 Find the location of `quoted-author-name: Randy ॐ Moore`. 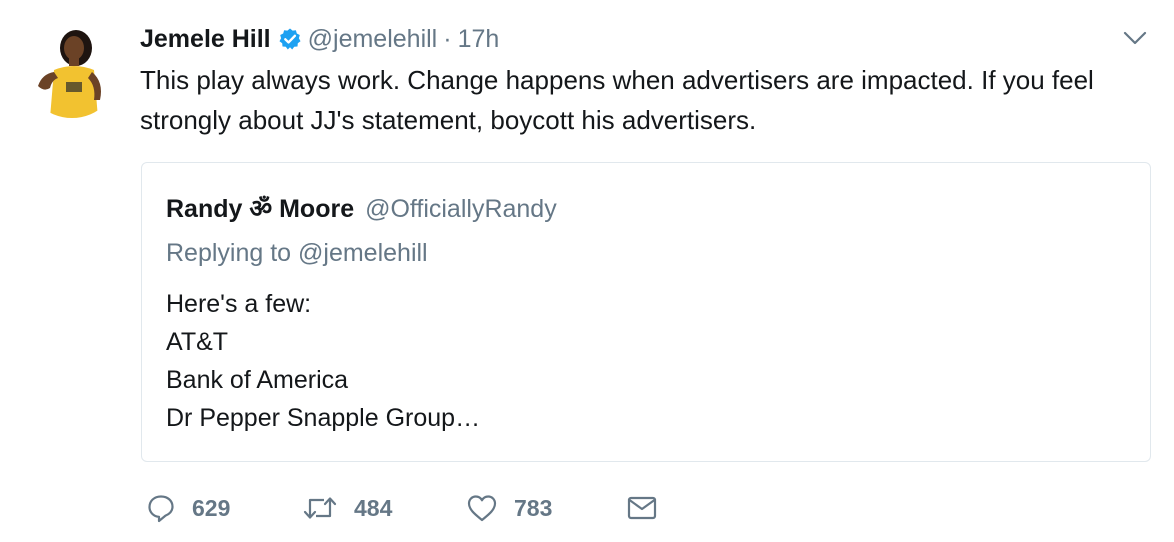

quoted-author-name: Randy ॐ Moore is located at coordinates (260, 209).